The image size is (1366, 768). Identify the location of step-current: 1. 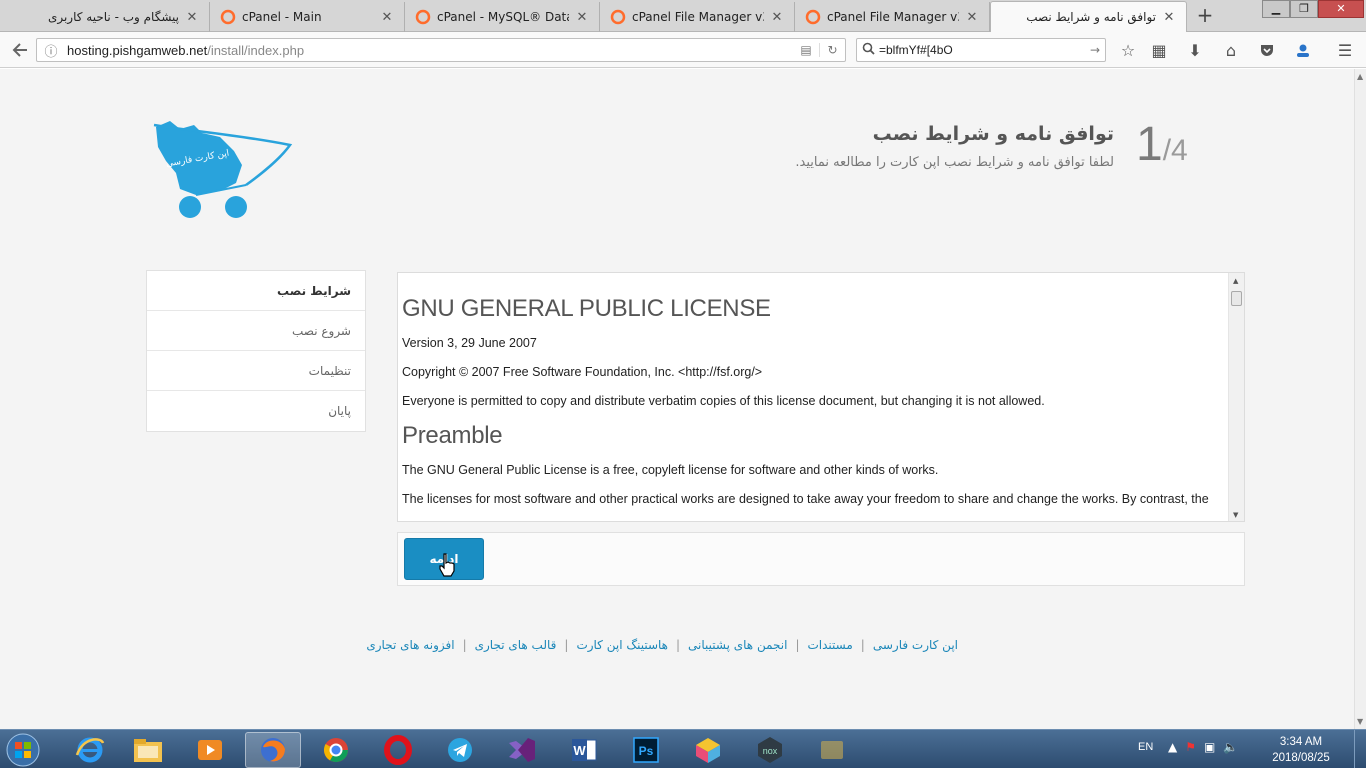
(1149, 144).